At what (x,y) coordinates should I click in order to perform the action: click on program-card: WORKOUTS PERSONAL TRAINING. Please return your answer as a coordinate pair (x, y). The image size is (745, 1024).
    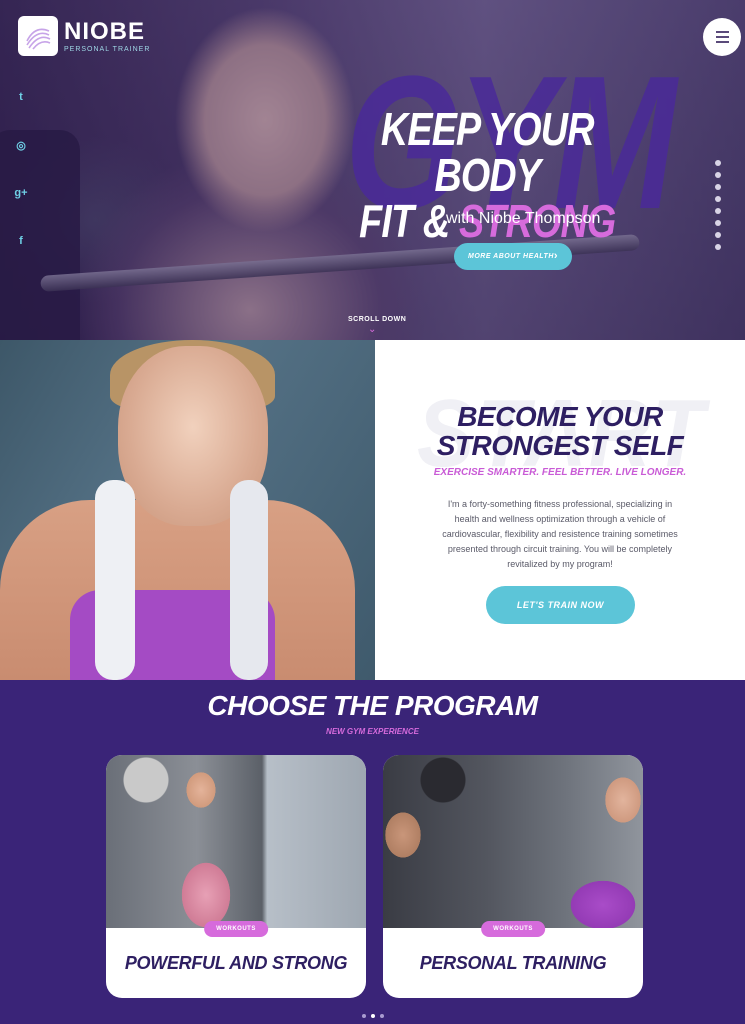
    Looking at the image, I should click on (513, 876).